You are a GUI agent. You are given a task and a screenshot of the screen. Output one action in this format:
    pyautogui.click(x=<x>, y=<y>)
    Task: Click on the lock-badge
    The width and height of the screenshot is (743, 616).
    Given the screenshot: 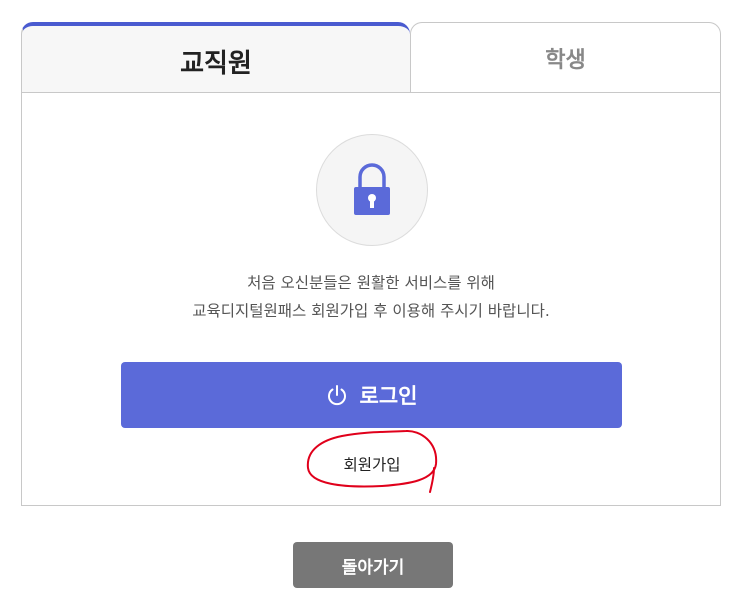 What is the action you would take?
    pyautogui.click(x=372, y=190)
    